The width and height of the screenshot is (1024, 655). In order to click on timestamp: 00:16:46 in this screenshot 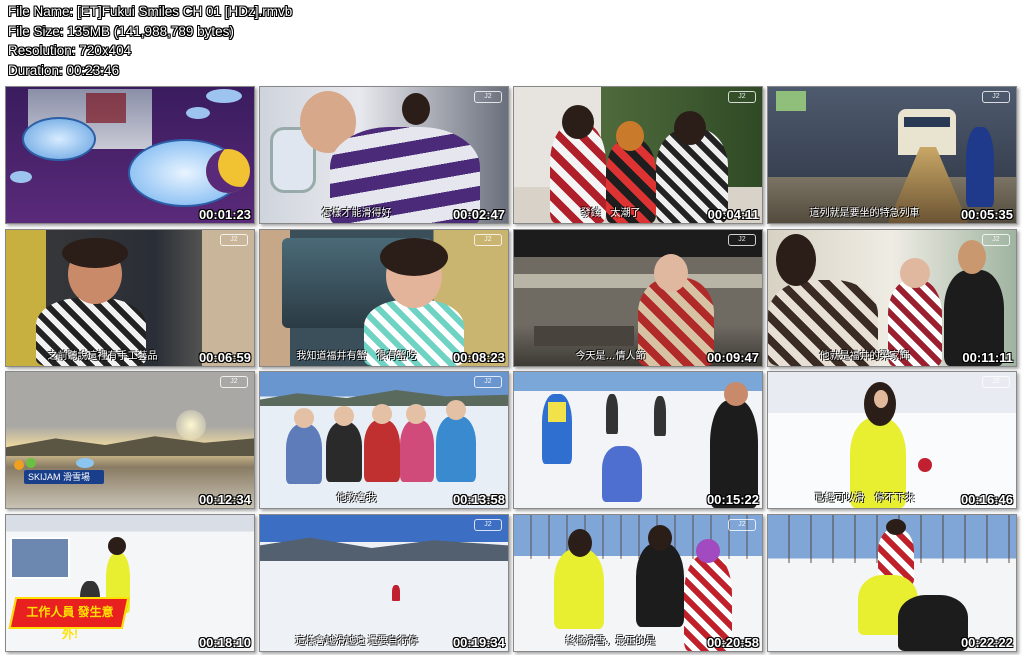, I will do `click(986, 499)`.